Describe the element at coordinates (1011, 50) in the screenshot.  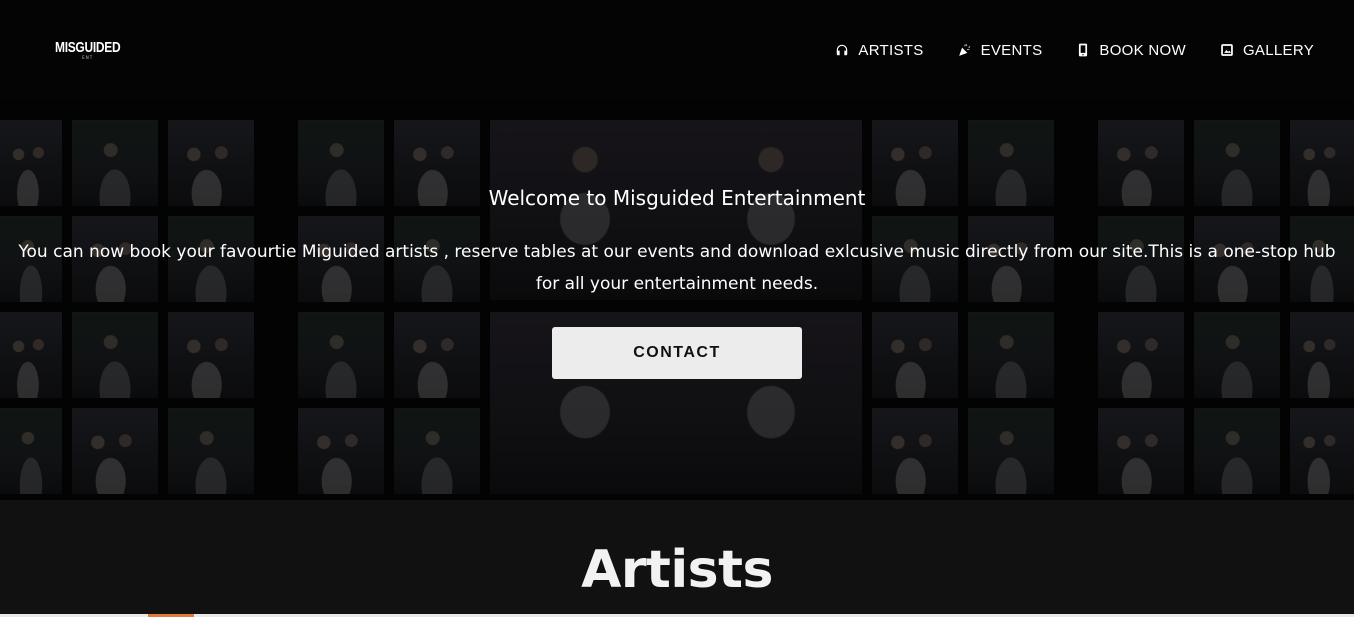
I see `nav-item-label: EVENTS` at that location.